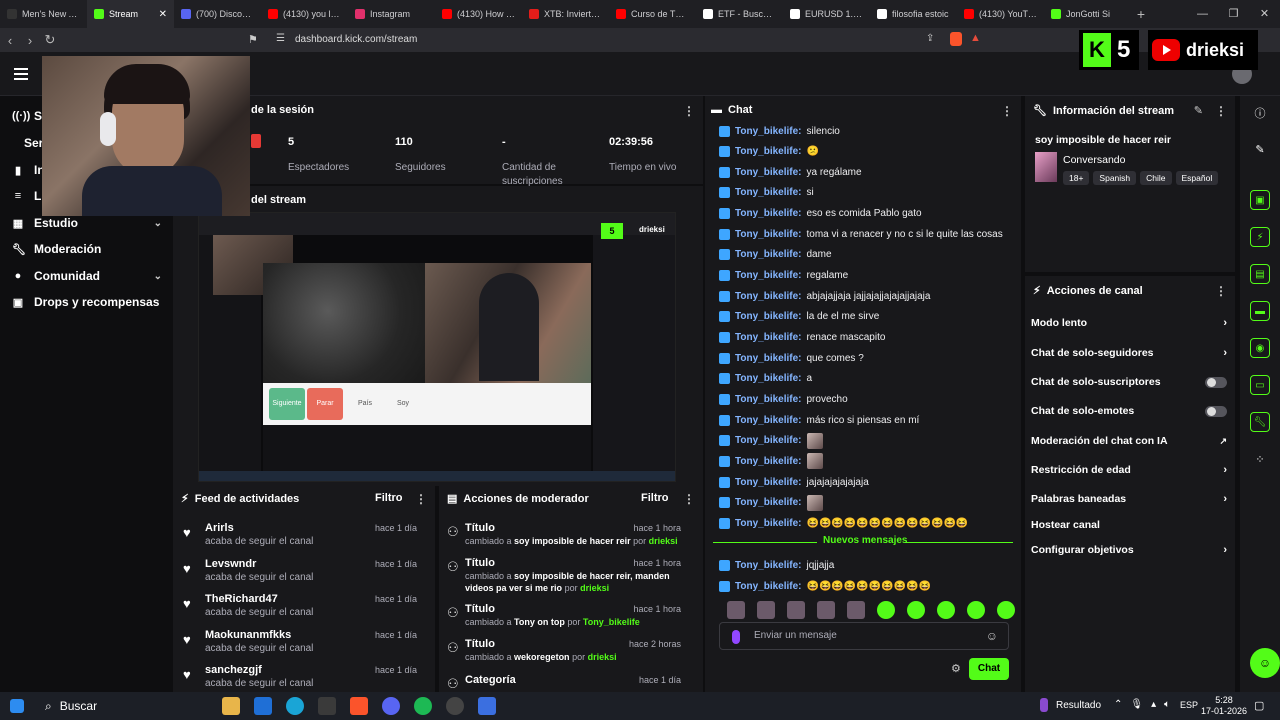 The width and height of the screenshot is (1280, 720). I want to click on store-icon, so click(327, 706).